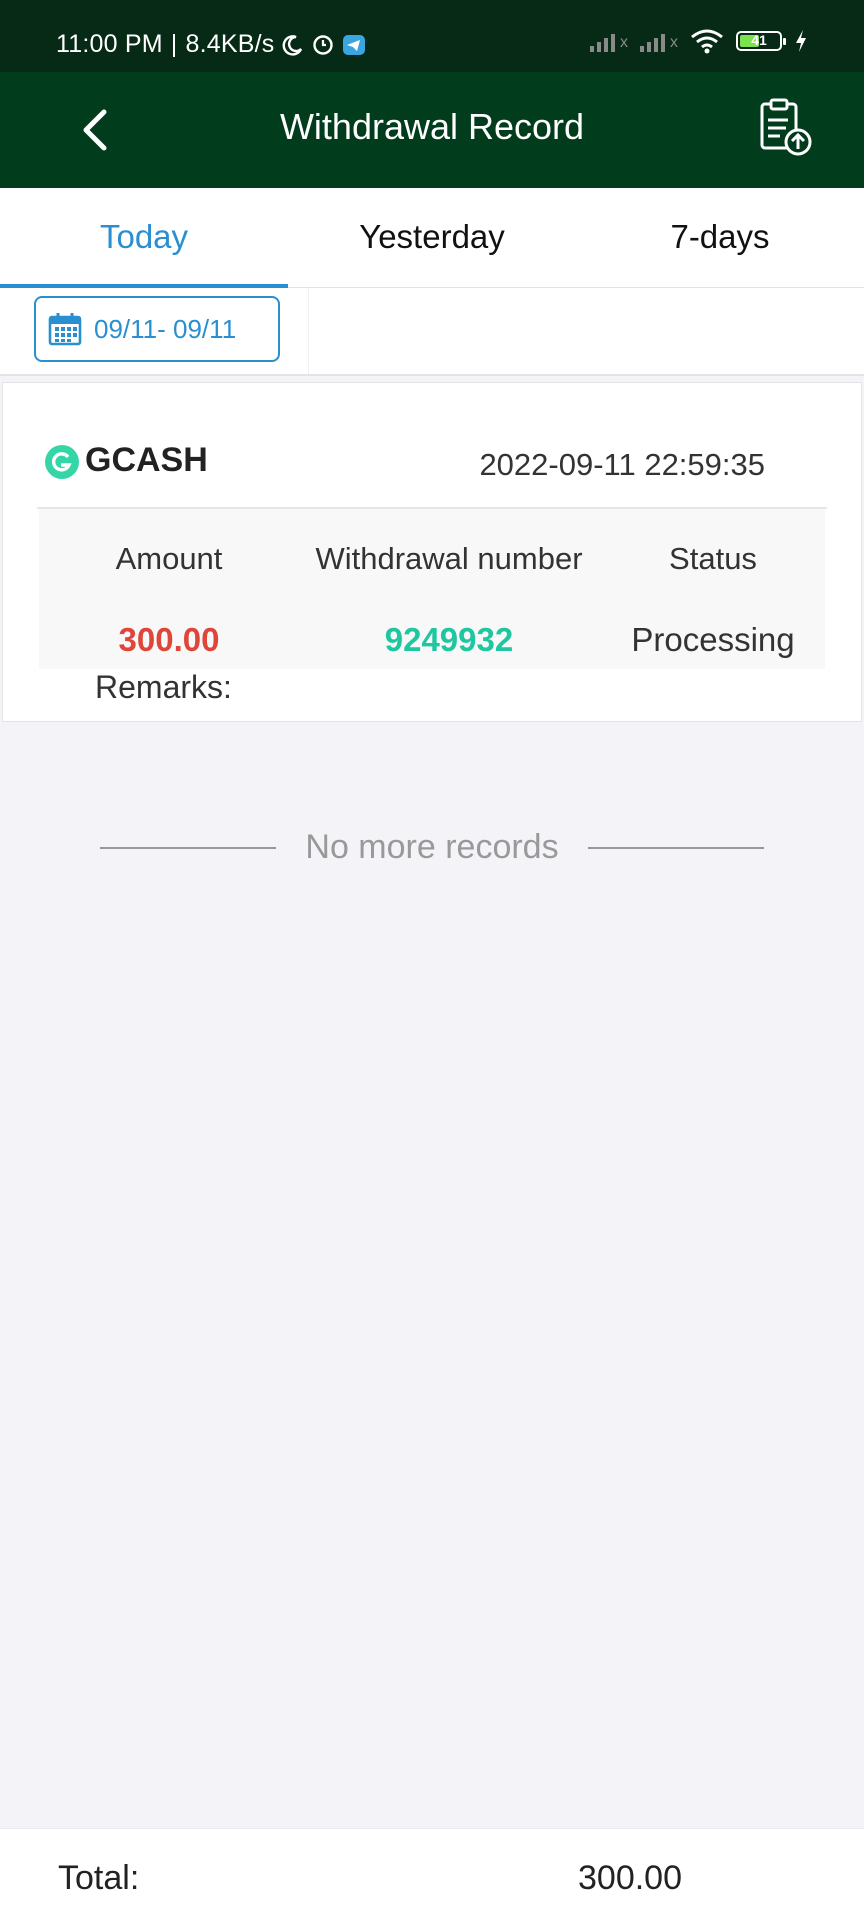  What do you see at coordinates (144, 238) in the screenshot?
I see `tab-today: Today` at bounding box center [144, 238].